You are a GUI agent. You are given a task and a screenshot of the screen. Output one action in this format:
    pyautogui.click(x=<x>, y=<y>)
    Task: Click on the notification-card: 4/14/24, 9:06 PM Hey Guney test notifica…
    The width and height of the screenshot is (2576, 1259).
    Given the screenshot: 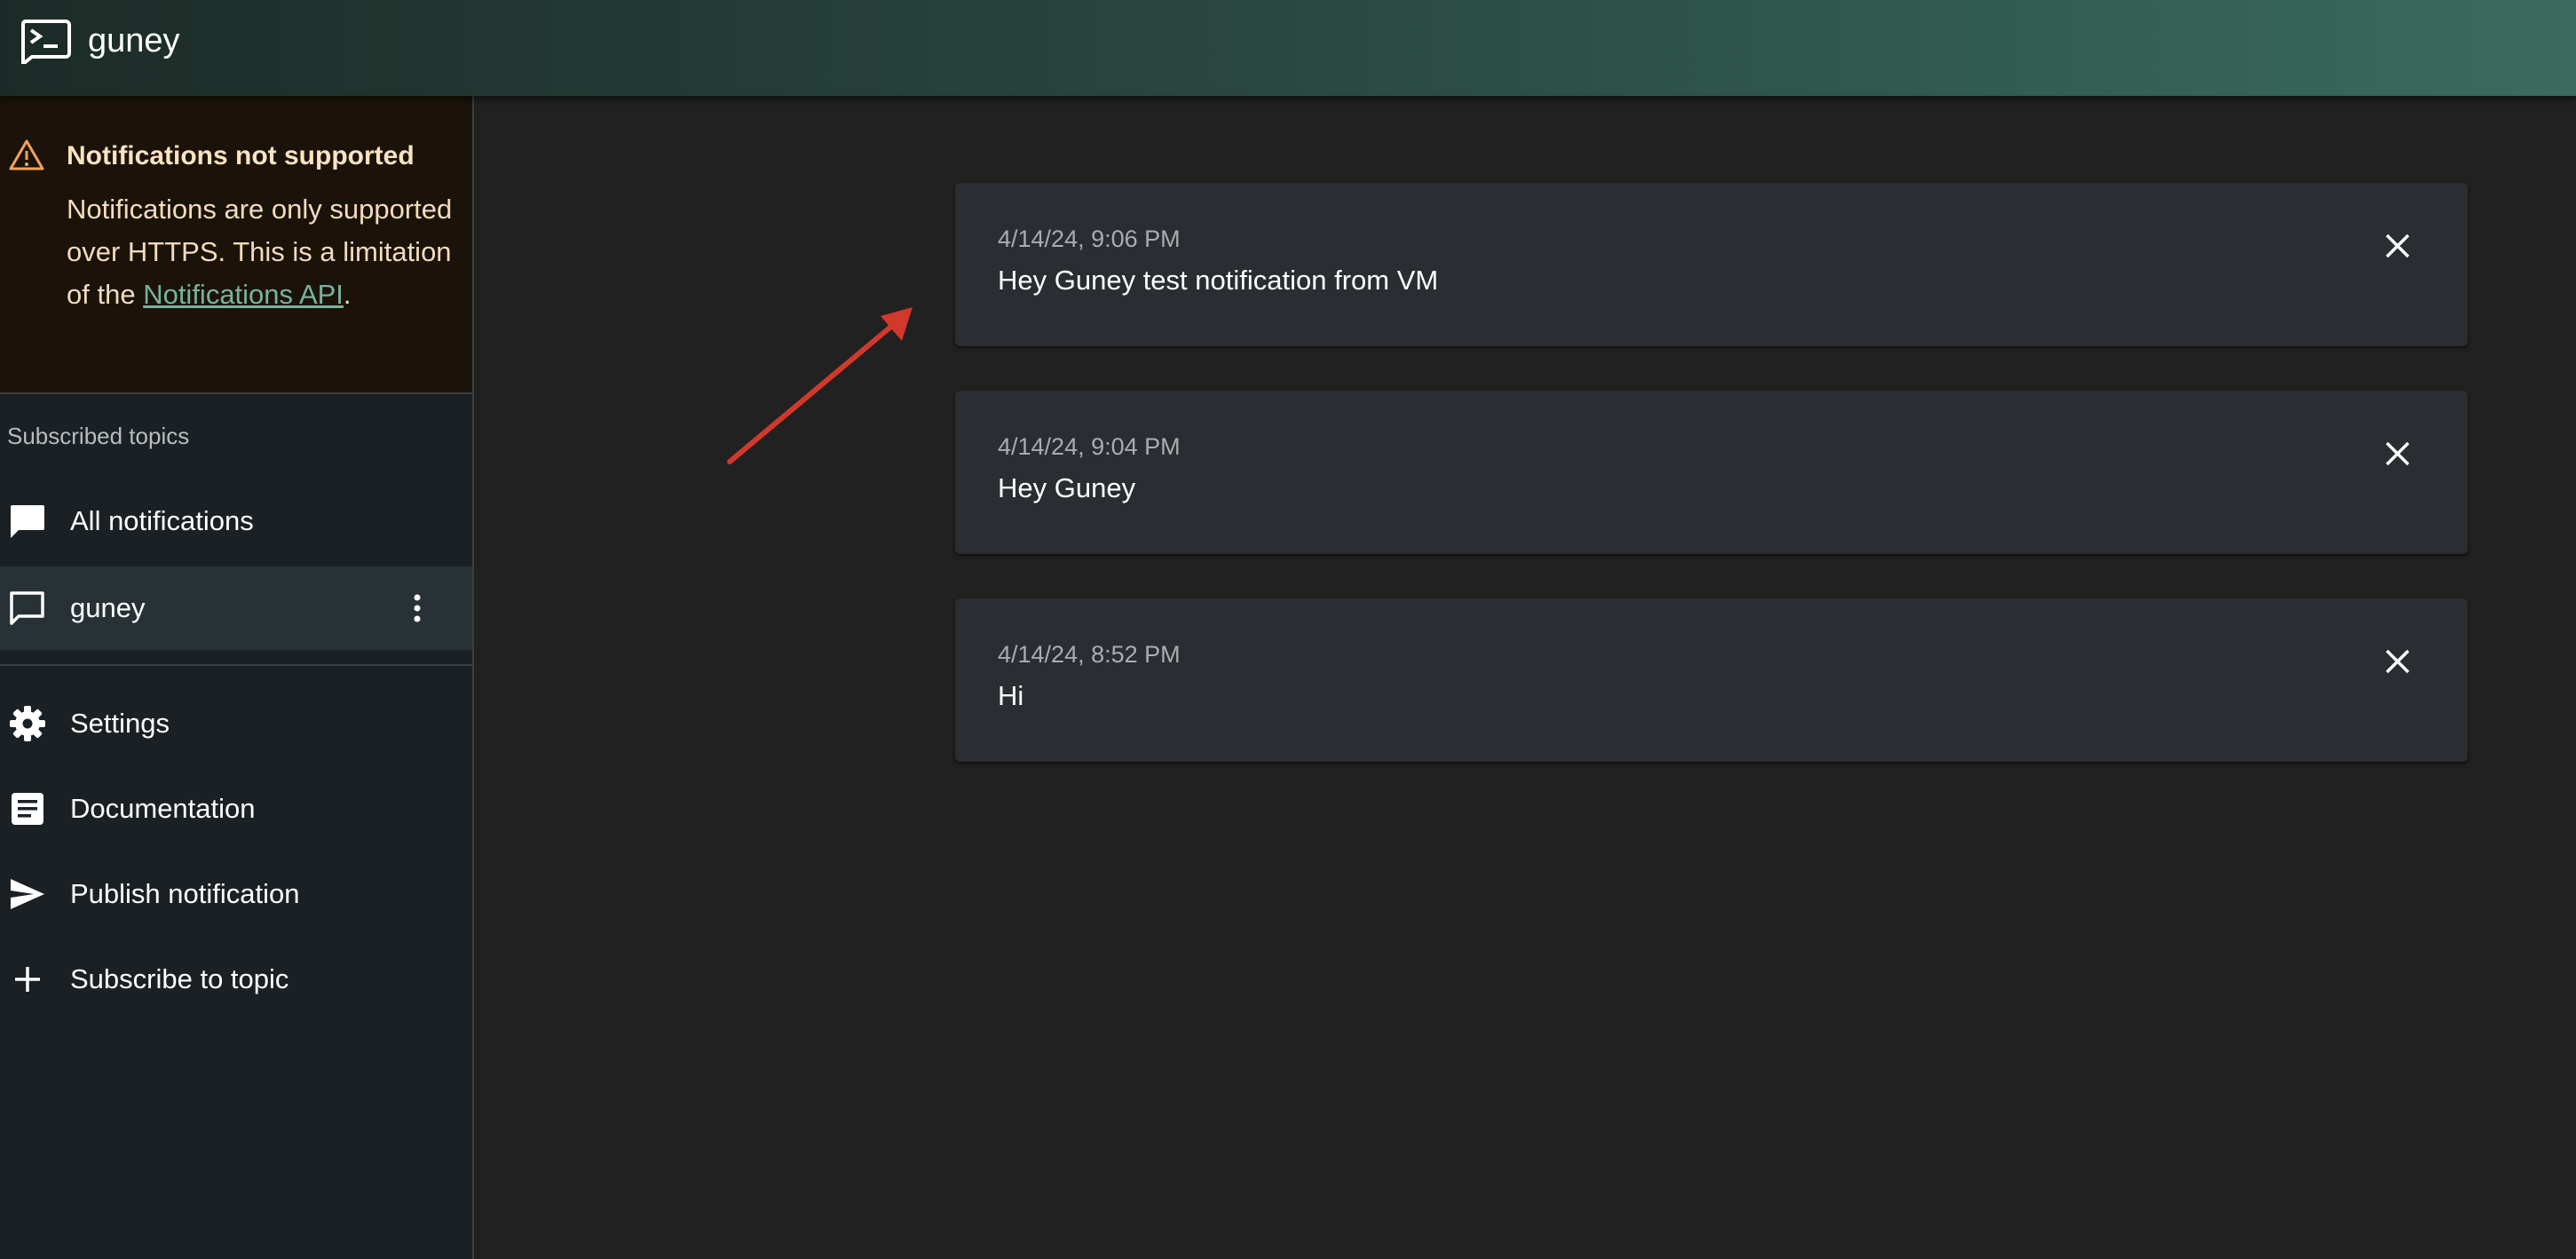 What is the action you would take?
    pyautogui.click(x=1711, y=264)
    